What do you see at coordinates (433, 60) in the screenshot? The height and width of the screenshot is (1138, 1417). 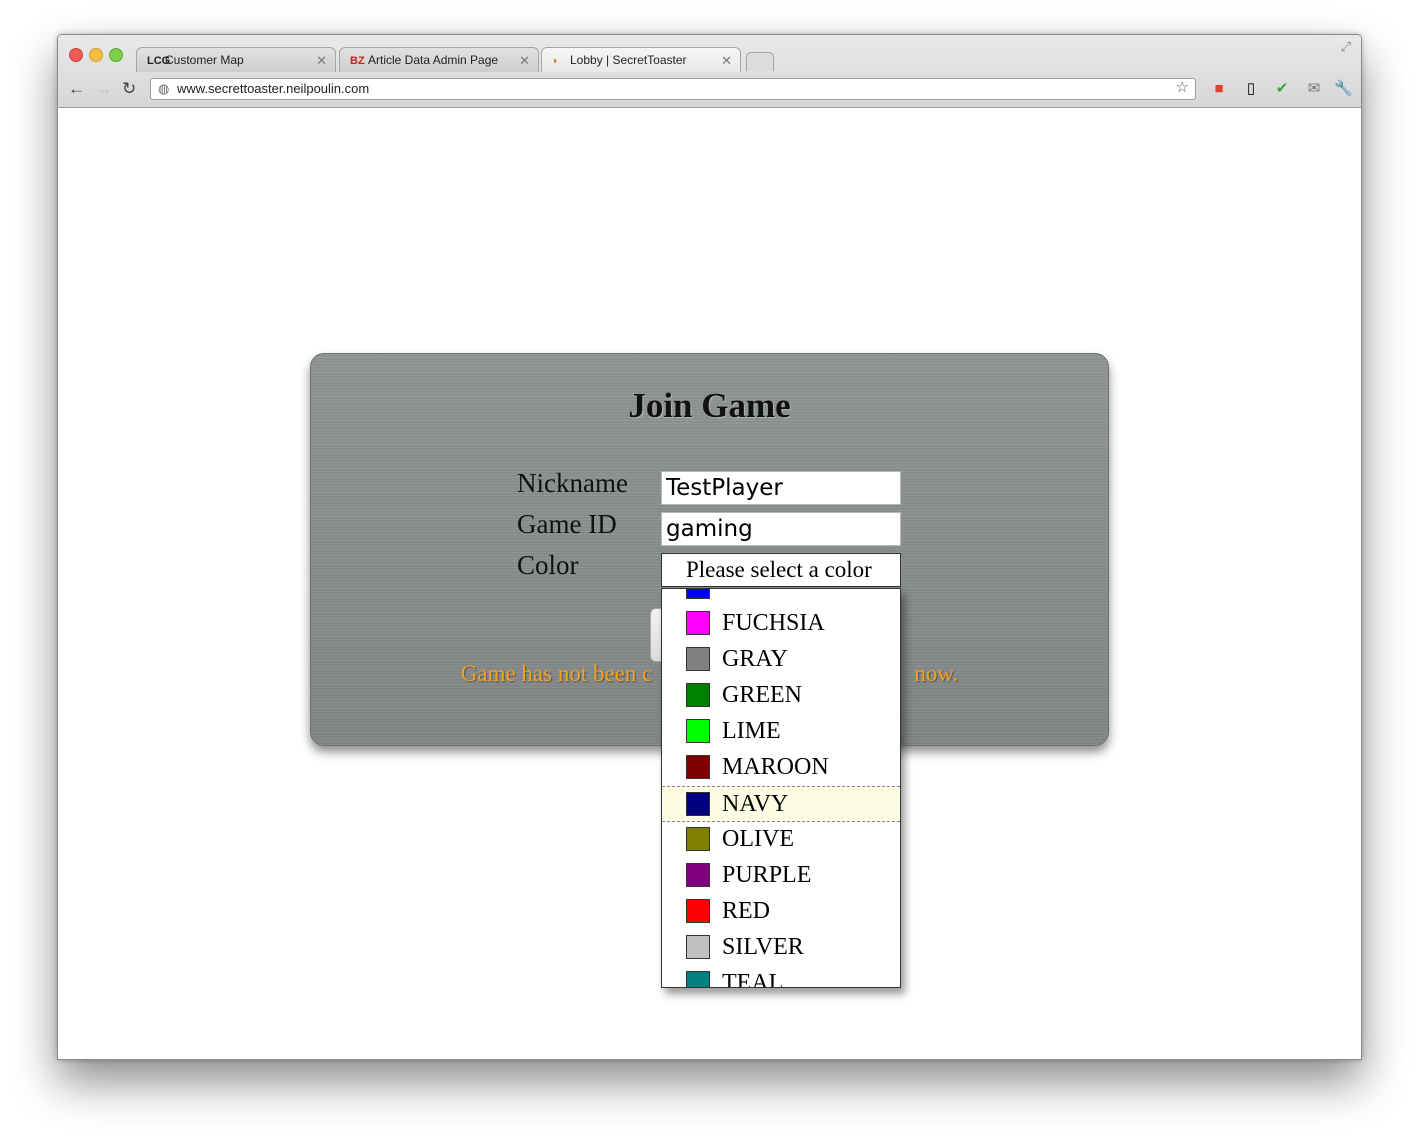 I see `tab-title: Article Data Admin Page` at bounding box center [433, 60].